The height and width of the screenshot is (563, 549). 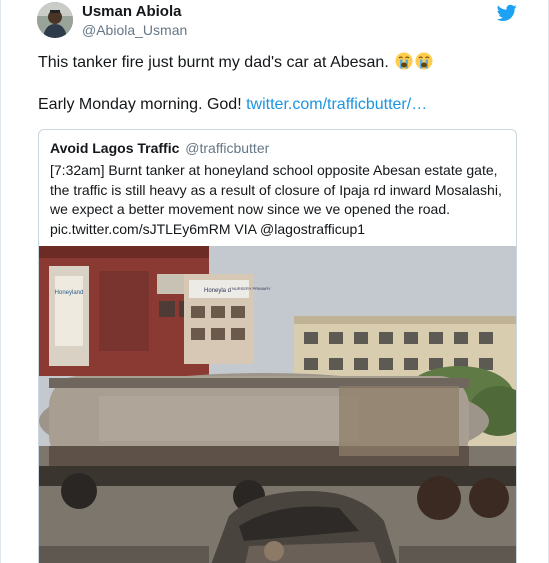 I want to click on twitter-bird-icon, so click(x=506, y=13).